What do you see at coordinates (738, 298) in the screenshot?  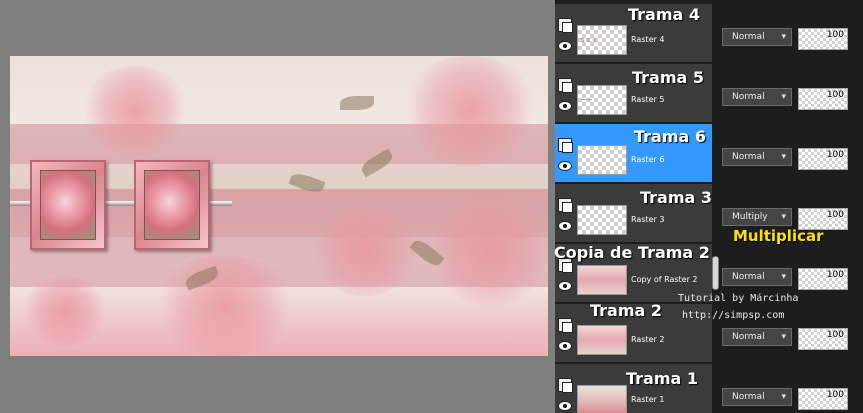 I see `tutorial-credit: Tutorial by Márcinha` at bounding box center [738, 298].